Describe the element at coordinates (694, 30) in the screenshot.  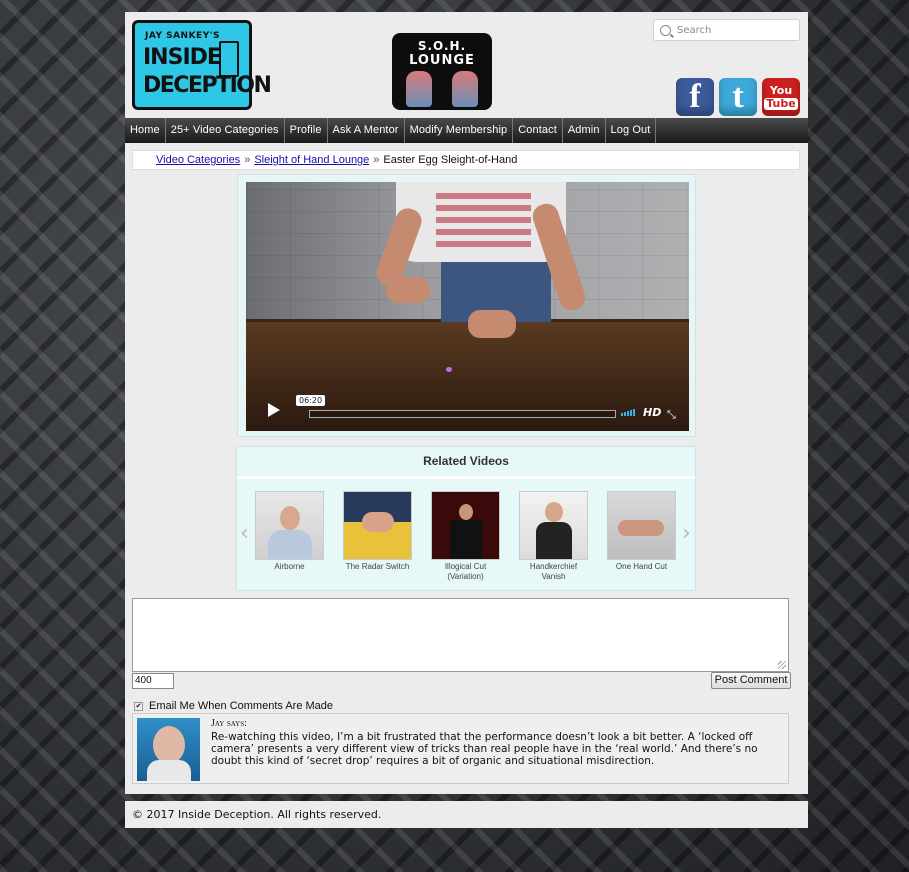
I see `search-placeholder: Search` at that location.